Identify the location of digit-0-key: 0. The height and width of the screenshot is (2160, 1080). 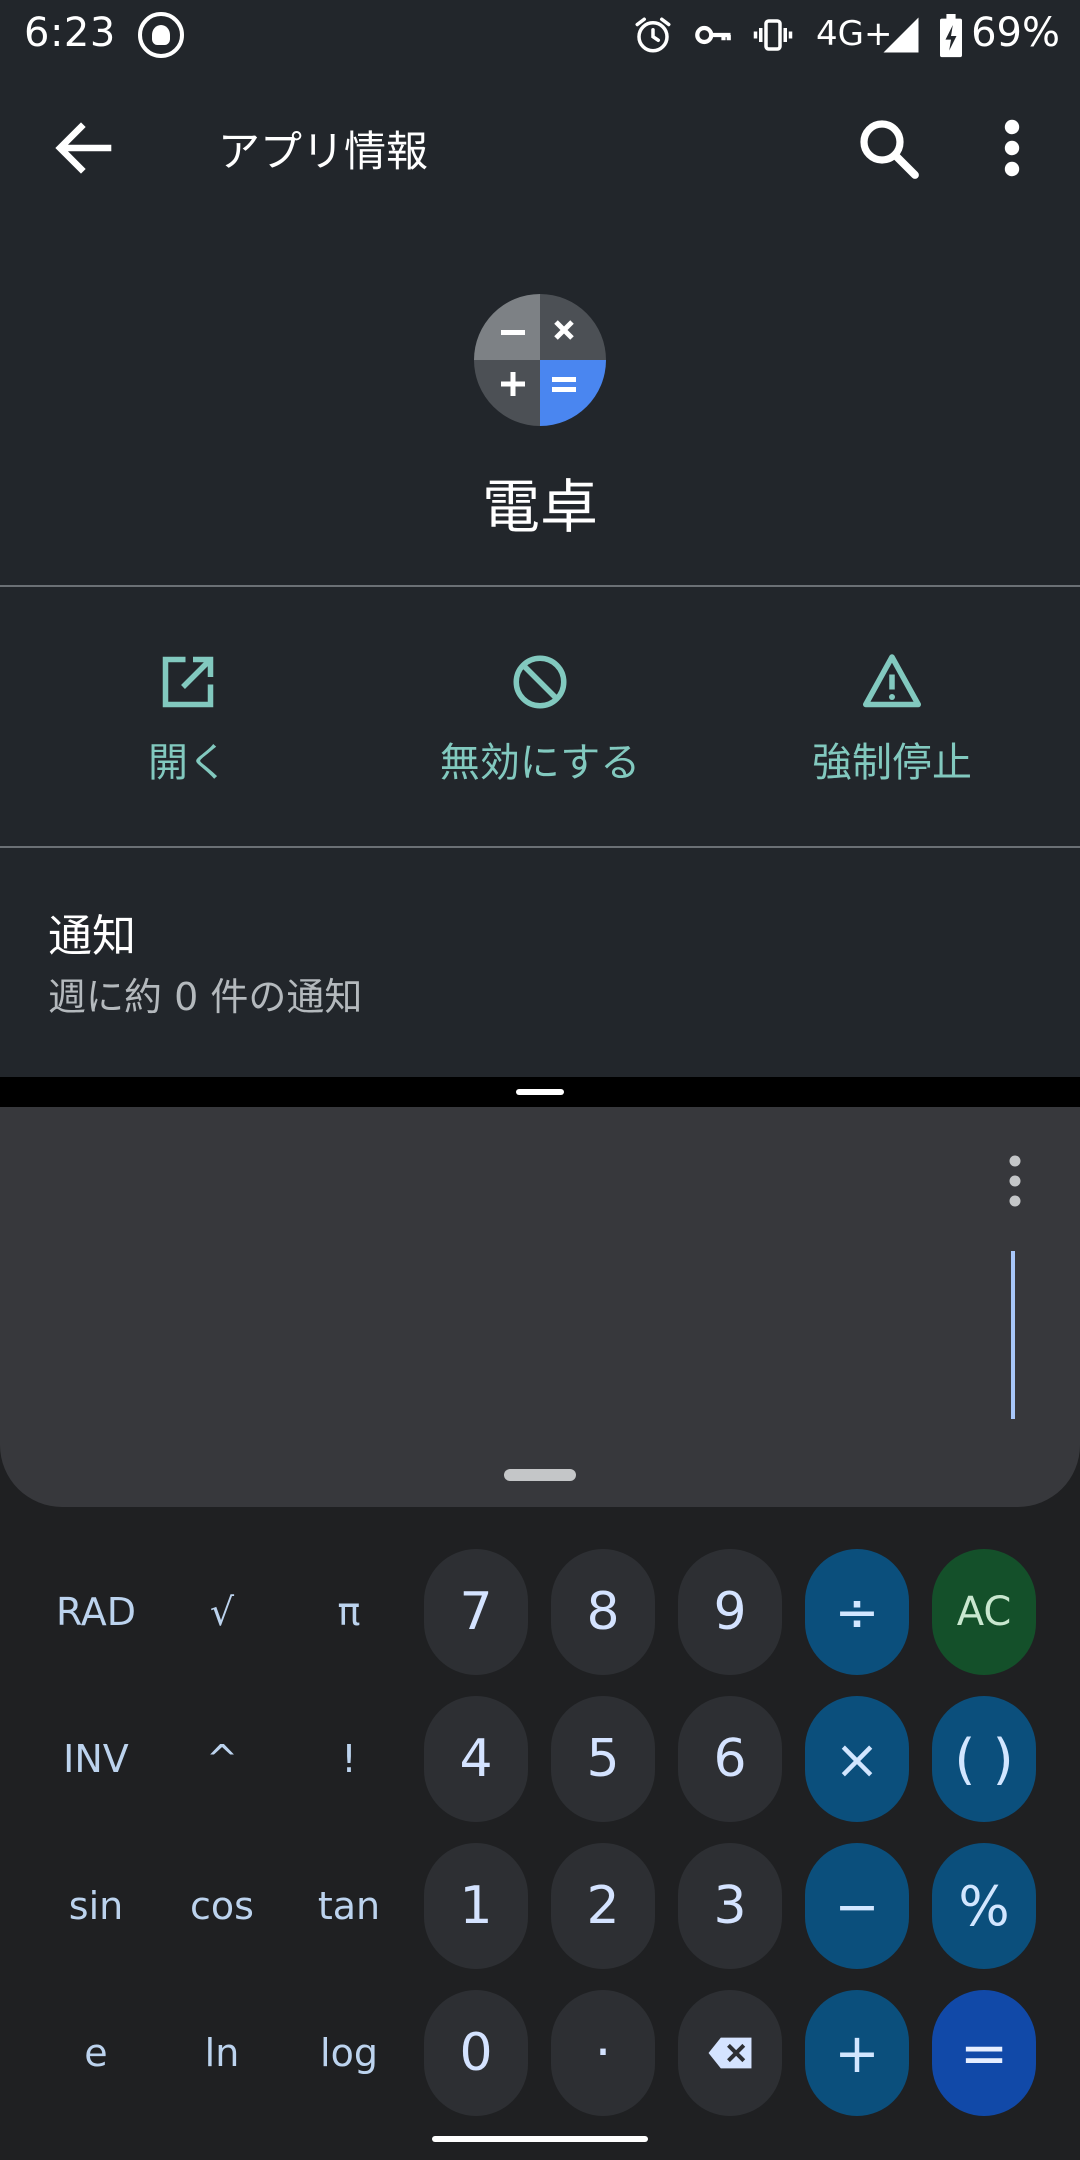
(476, 2053).